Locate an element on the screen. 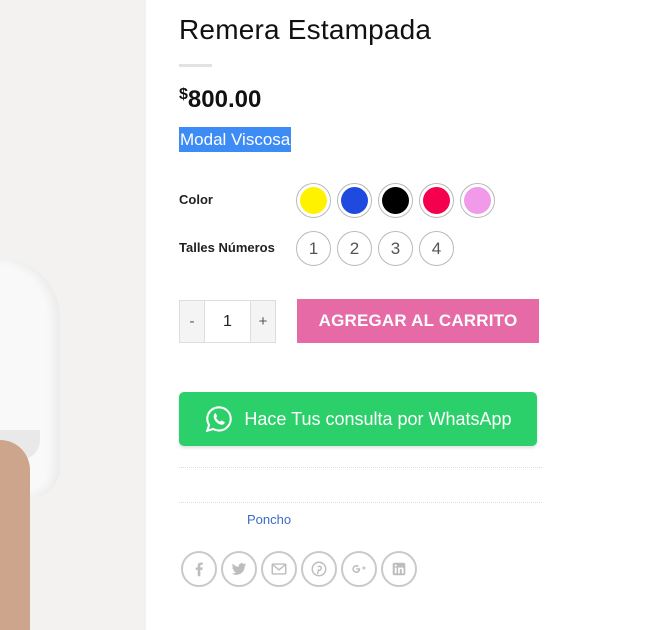  color-swatch-pink is located at coordinates (477, 200).